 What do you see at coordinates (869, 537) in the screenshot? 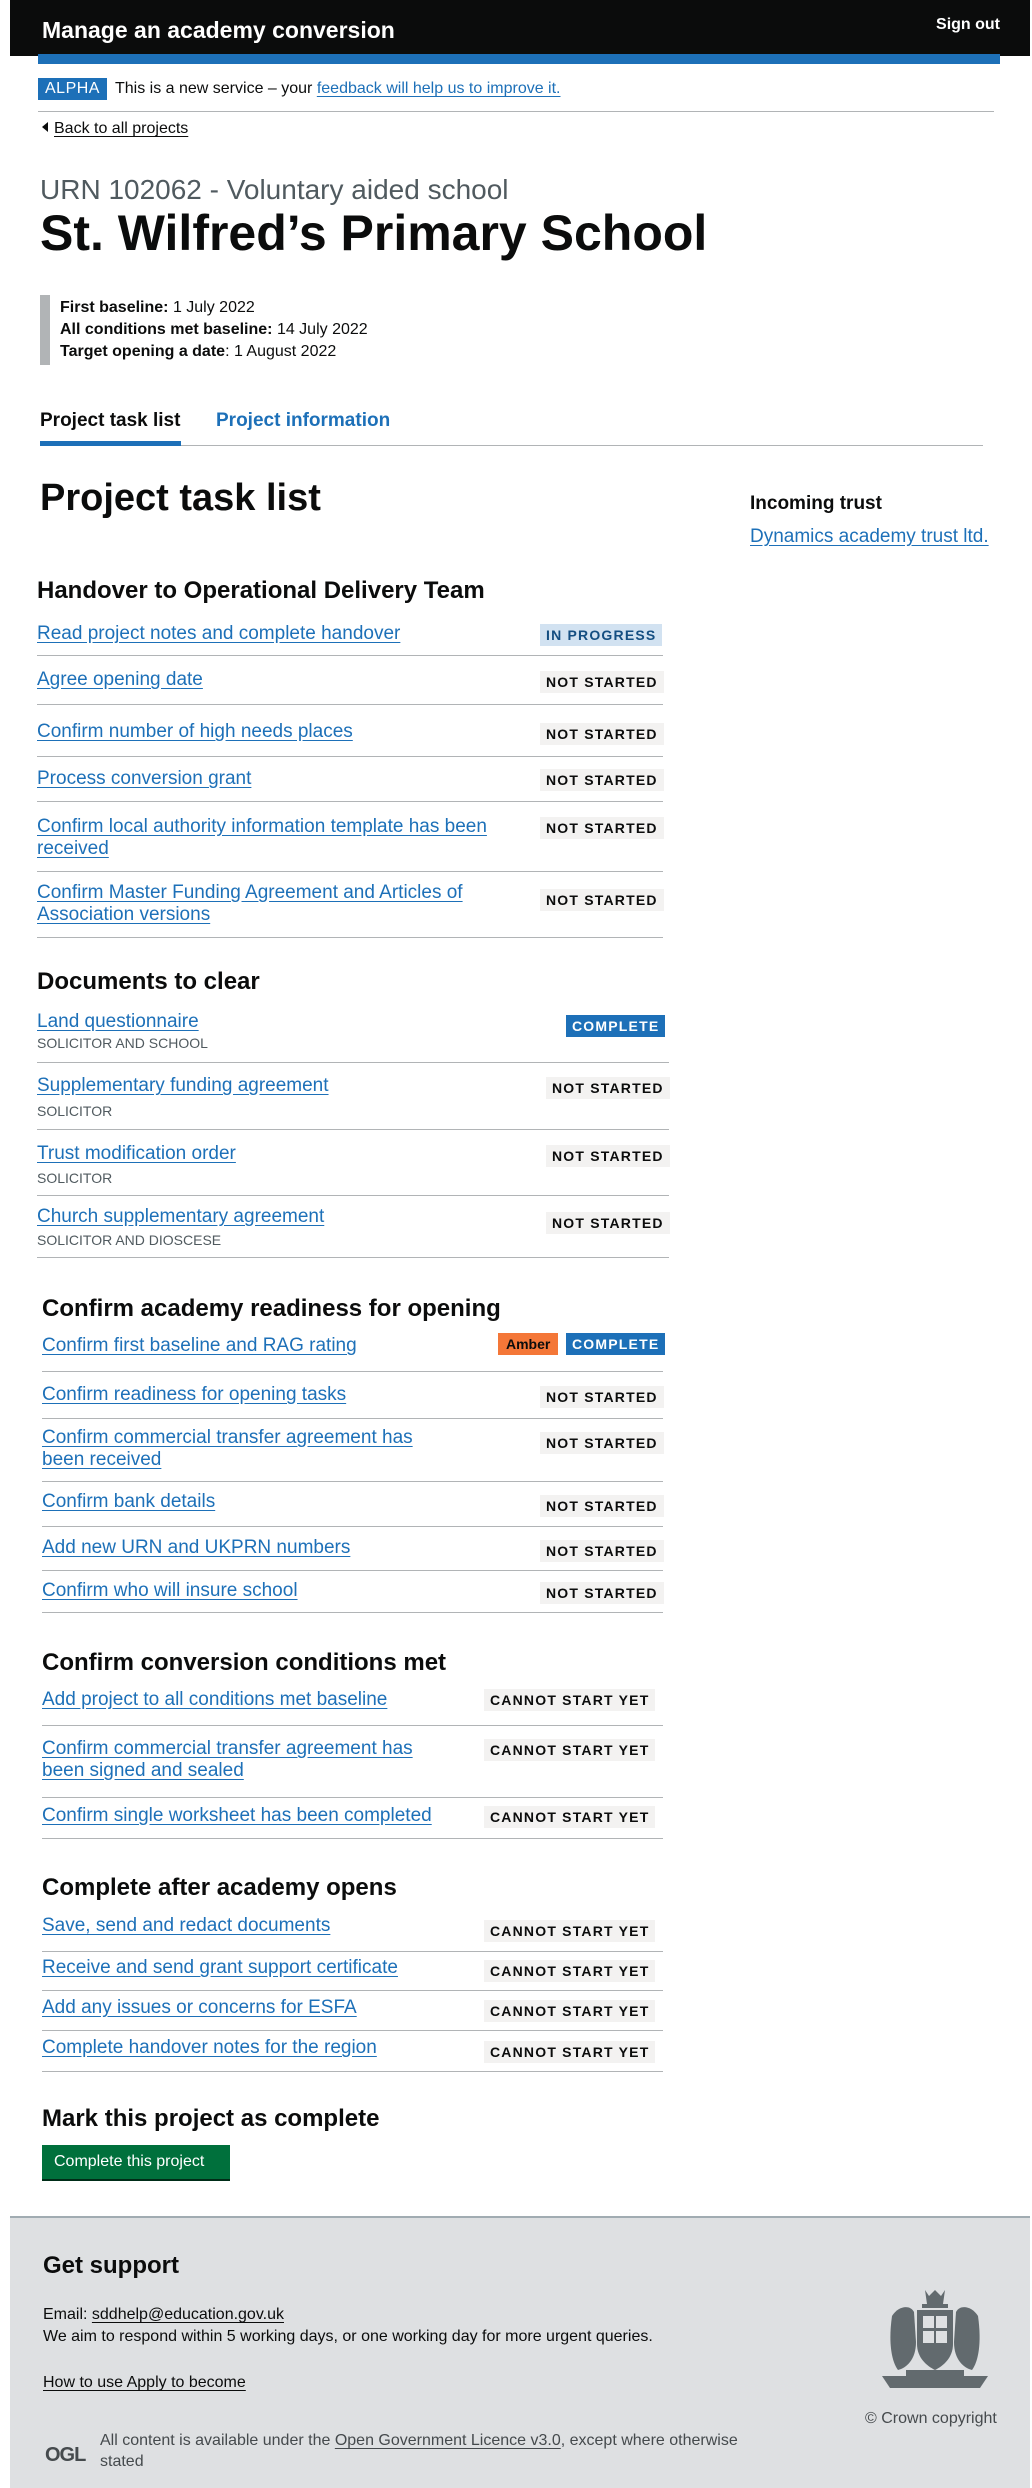
I see `incoming-trust-link: Dynamics academy trust ltd.` at bounding box center [869, 537].